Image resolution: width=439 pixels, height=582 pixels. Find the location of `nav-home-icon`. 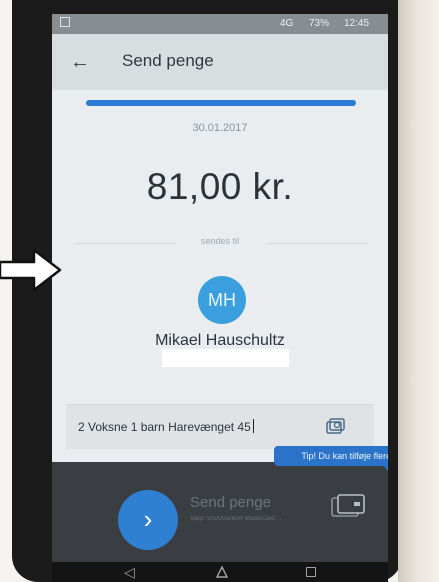

nav-home-icon is located at coordinates (222, 572).